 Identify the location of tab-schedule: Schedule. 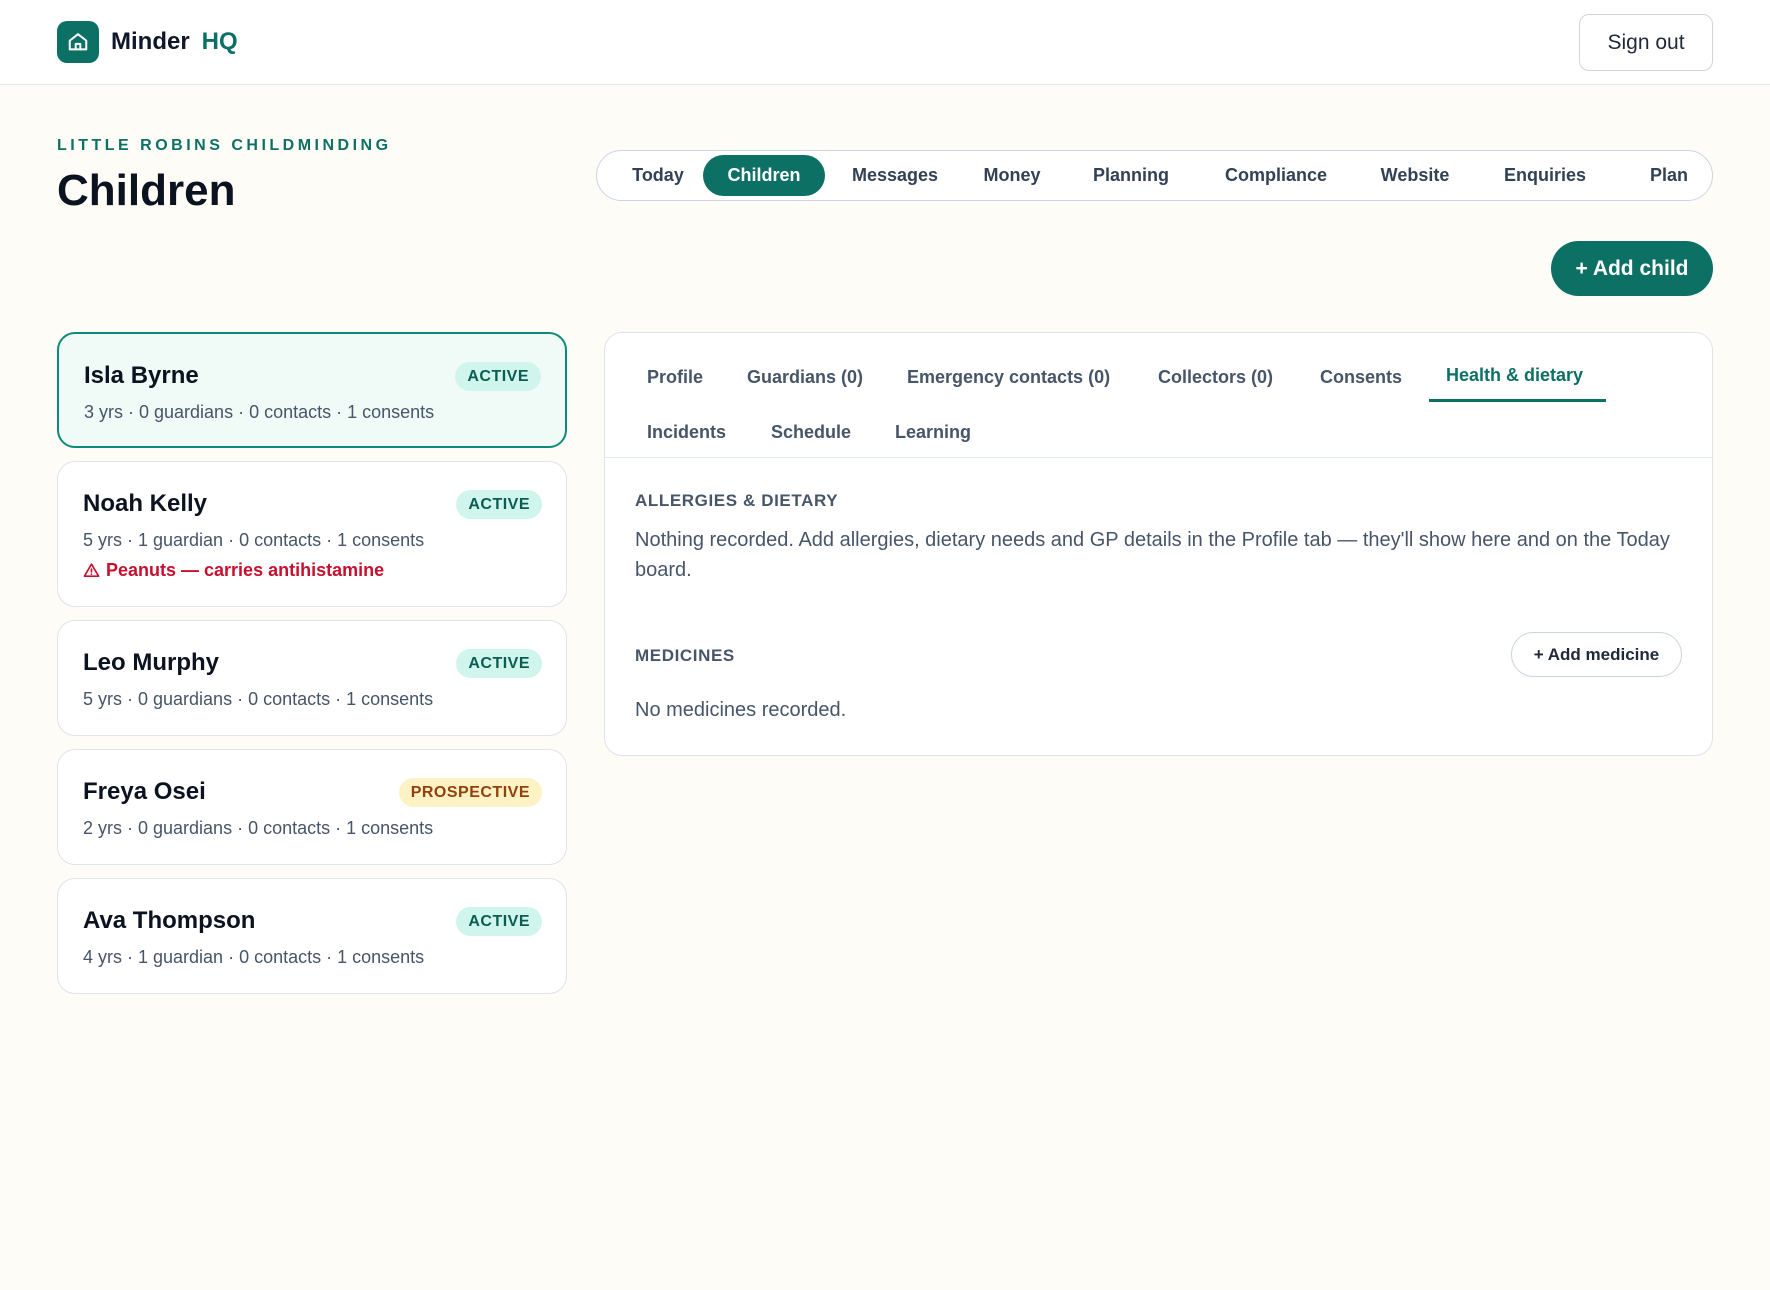
(811, 432).